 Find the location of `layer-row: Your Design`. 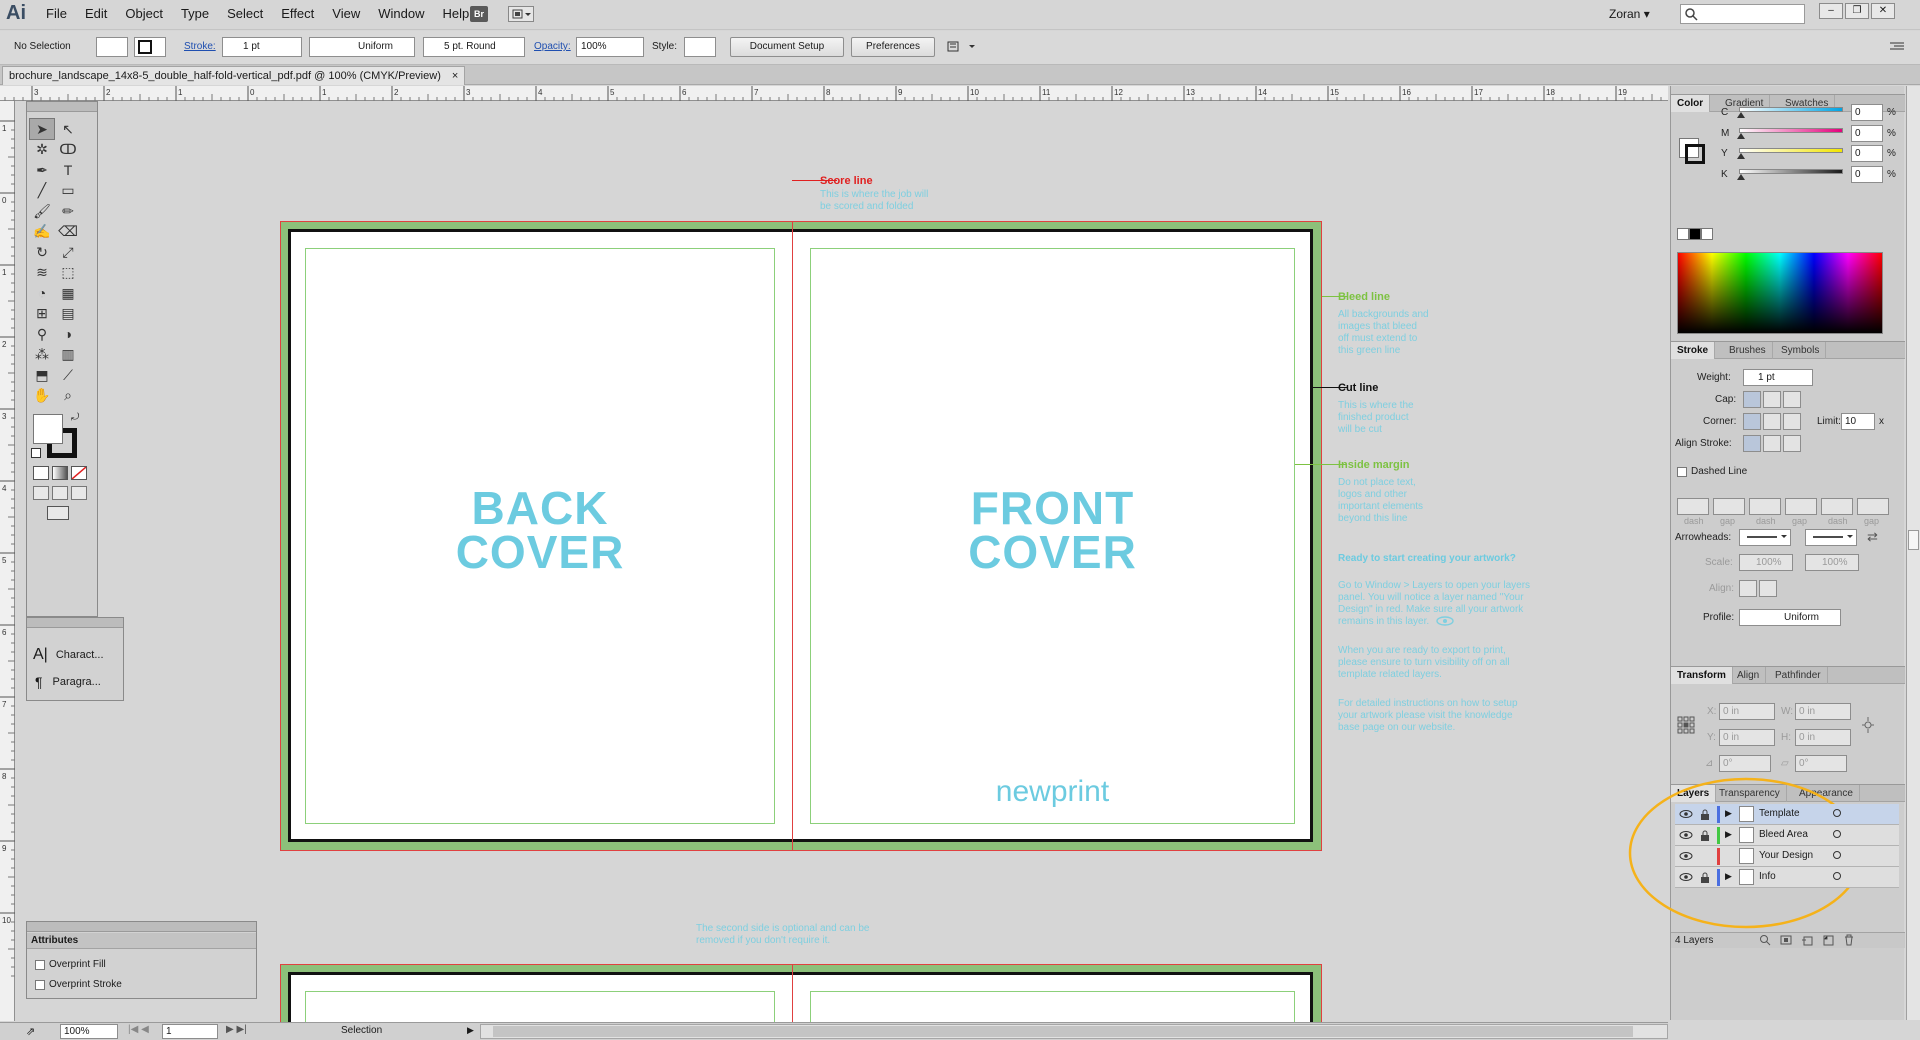

layer-row: Your Design is located at coordinates (1787, 856).